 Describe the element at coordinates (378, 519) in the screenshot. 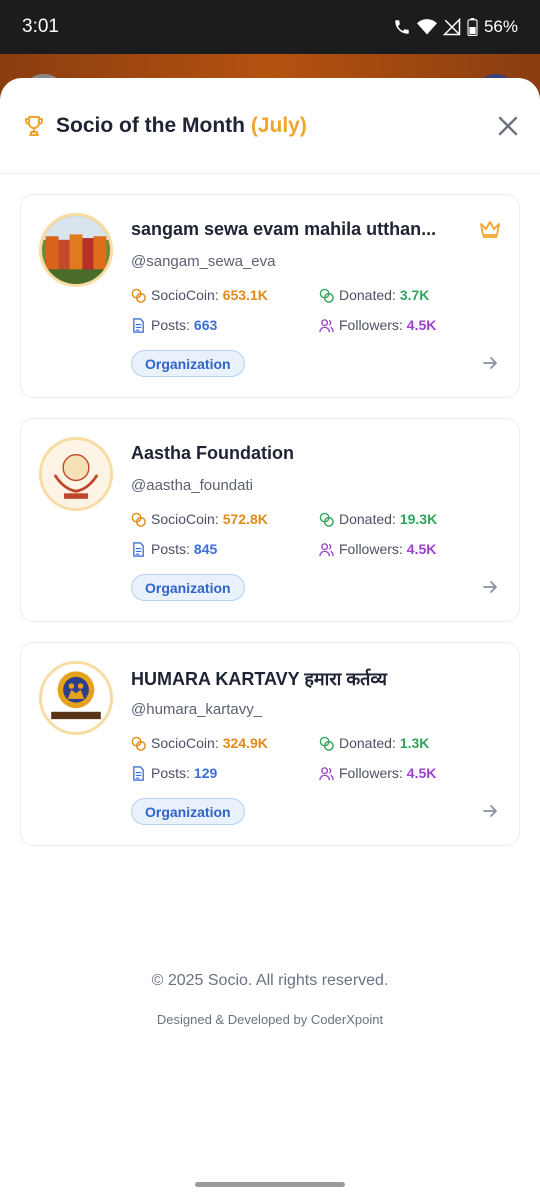

I see `donated-stat: Donated: 19.3K` at that location.